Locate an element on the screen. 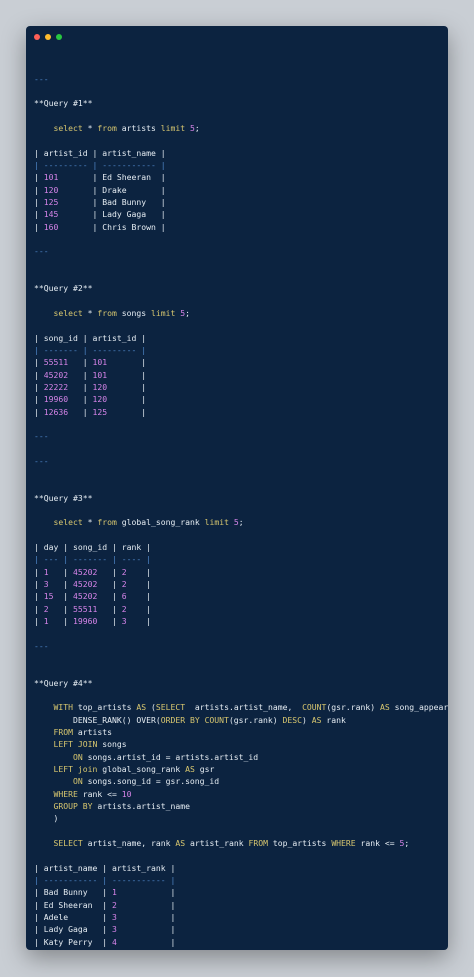  code-token: WHERE is located at coordinates (65, 793).